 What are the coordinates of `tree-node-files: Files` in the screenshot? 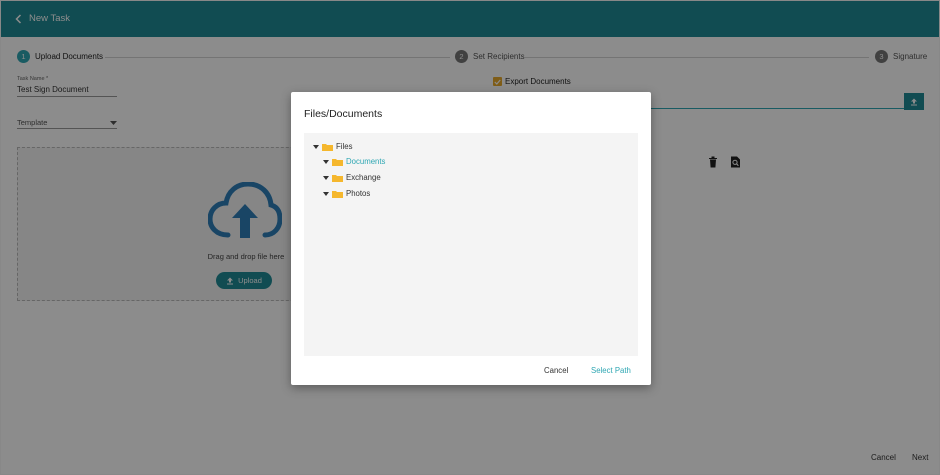 It's located at (332, 146).